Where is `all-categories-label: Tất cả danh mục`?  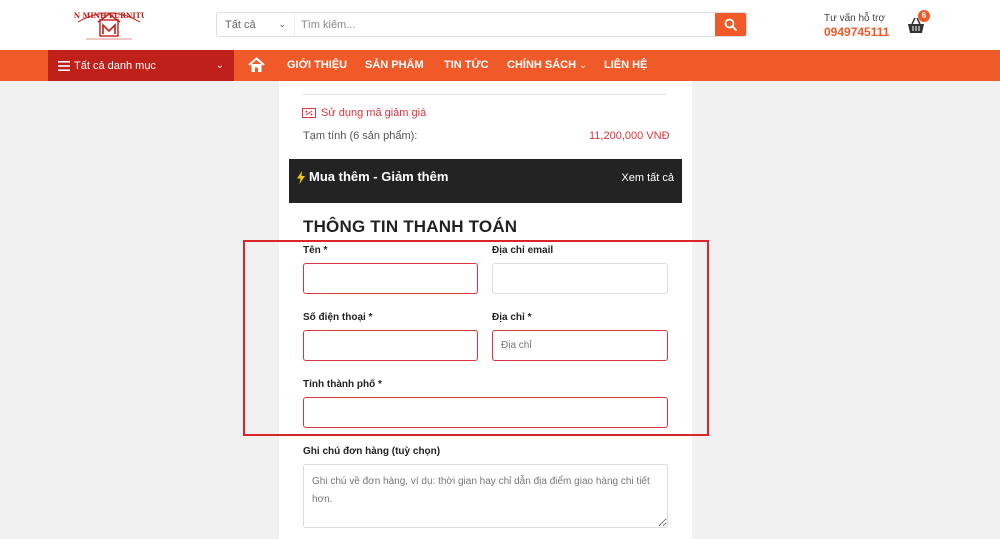 all-categories-label: Tất cả danh mục is located at coordinates (115, 65).